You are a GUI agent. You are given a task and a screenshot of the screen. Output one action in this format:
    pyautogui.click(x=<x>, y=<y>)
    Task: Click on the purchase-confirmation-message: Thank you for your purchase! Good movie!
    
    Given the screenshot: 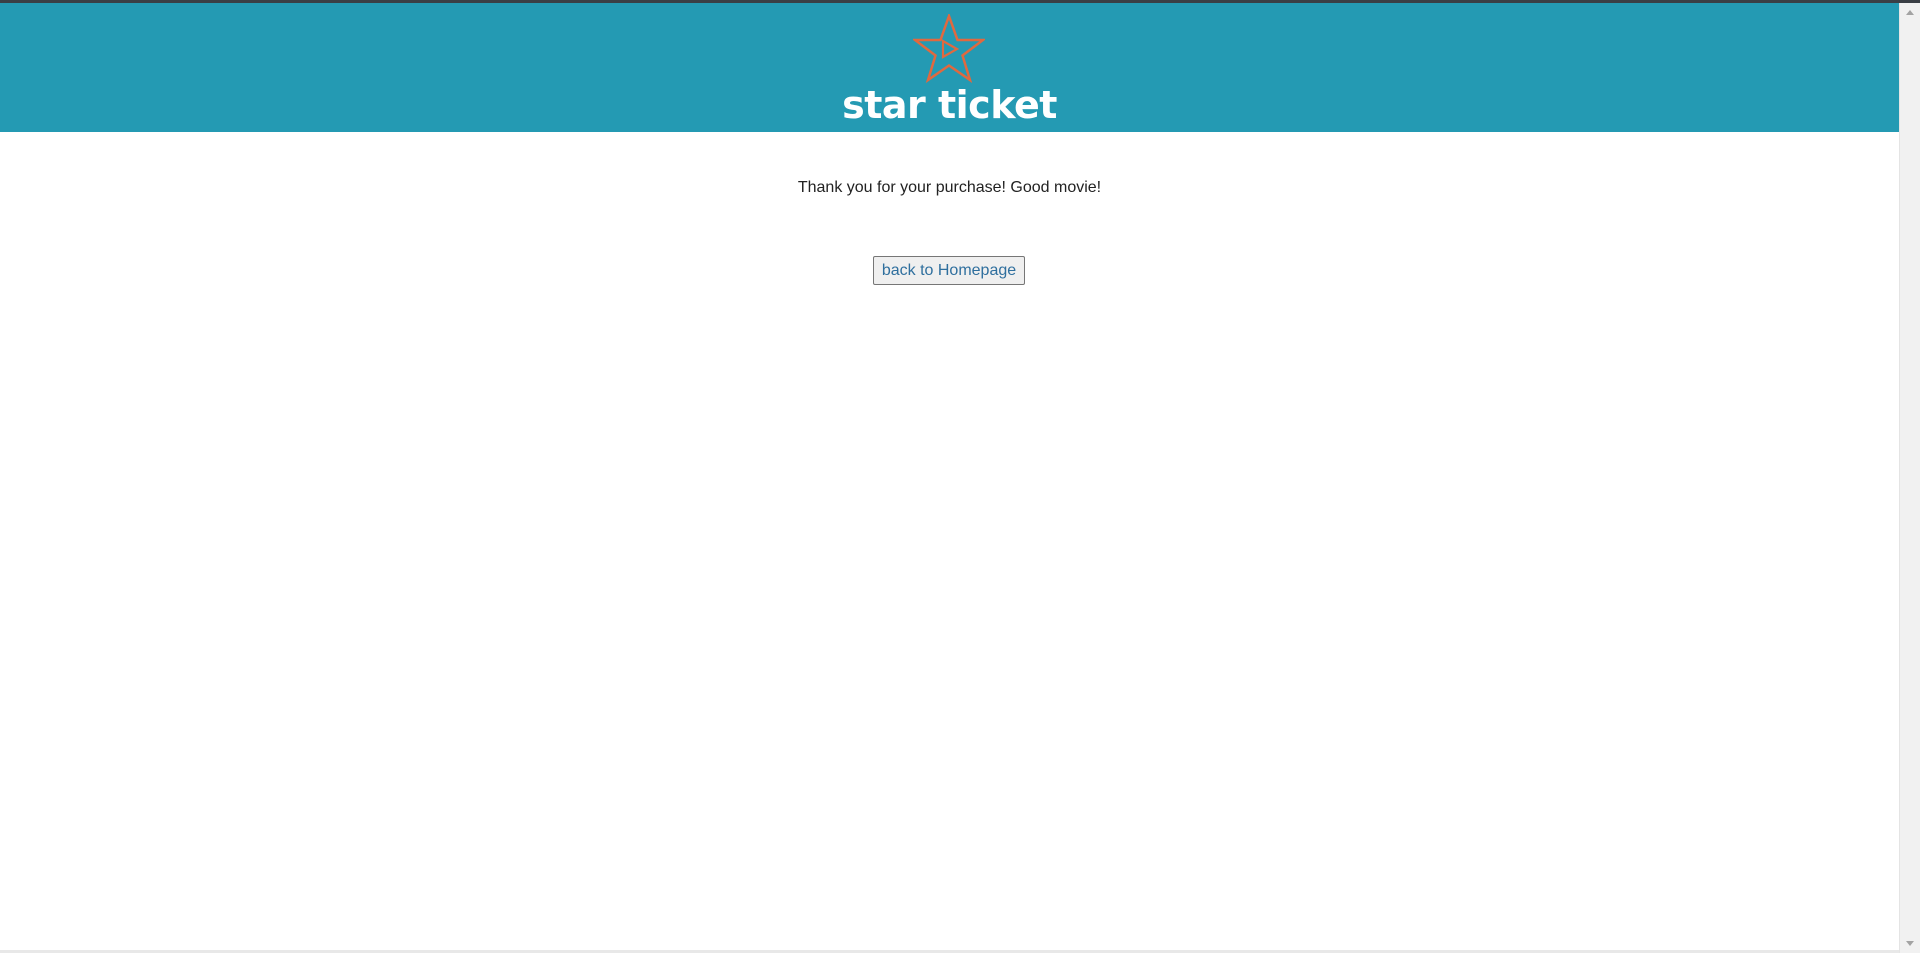 What is the action you would take?
    pyautogui.click(x=949, y=187)
    